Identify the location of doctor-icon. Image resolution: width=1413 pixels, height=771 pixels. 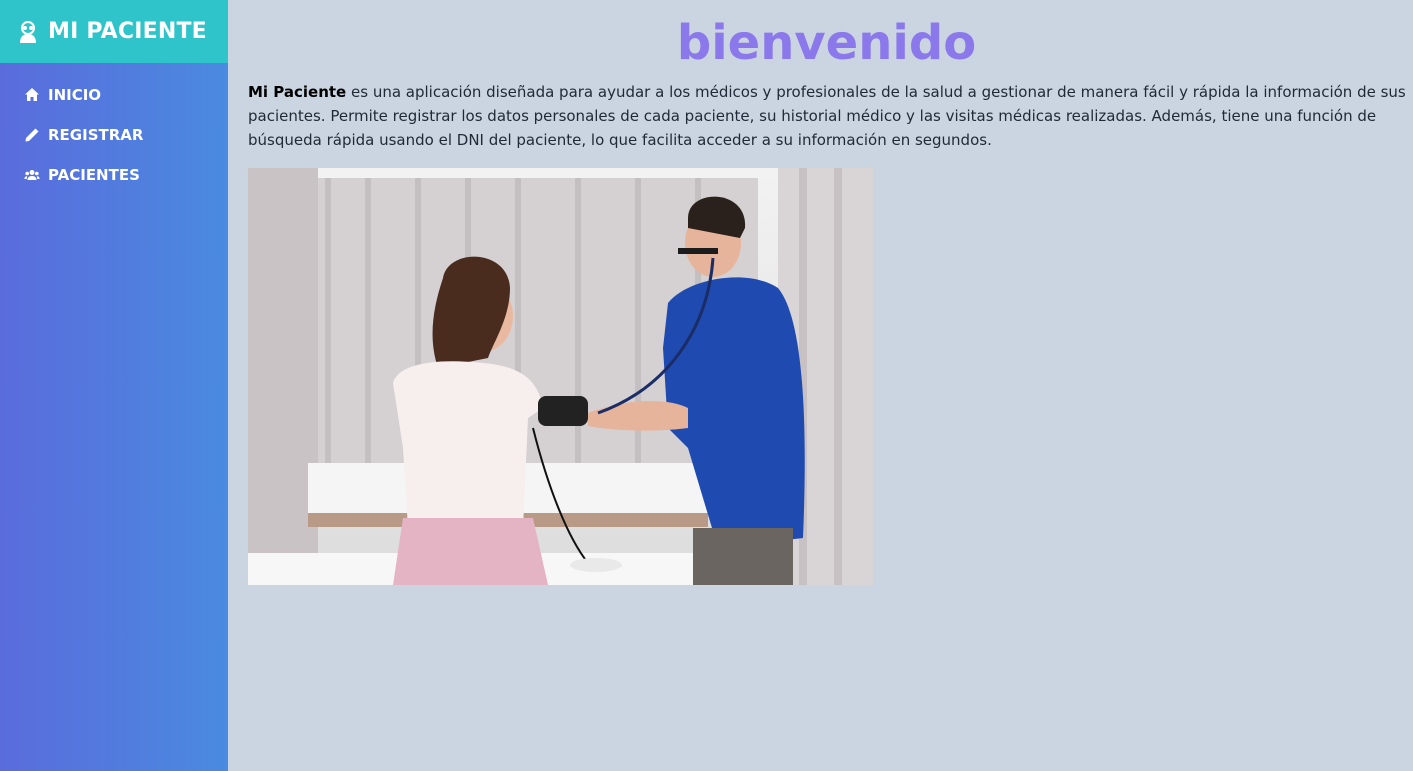
(28, 31).